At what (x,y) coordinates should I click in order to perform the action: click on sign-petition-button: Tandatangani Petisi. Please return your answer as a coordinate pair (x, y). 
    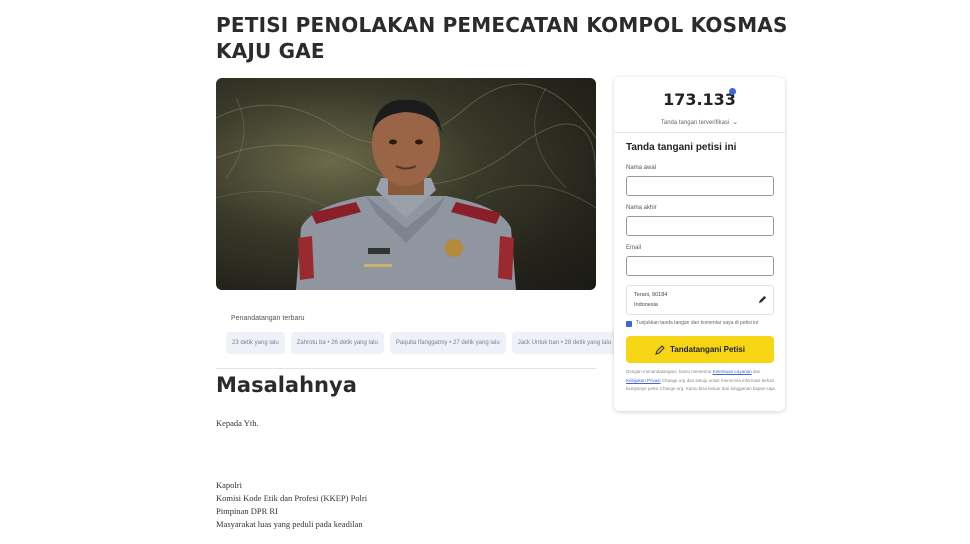
    Looking at the image, I should click on (700, 349).